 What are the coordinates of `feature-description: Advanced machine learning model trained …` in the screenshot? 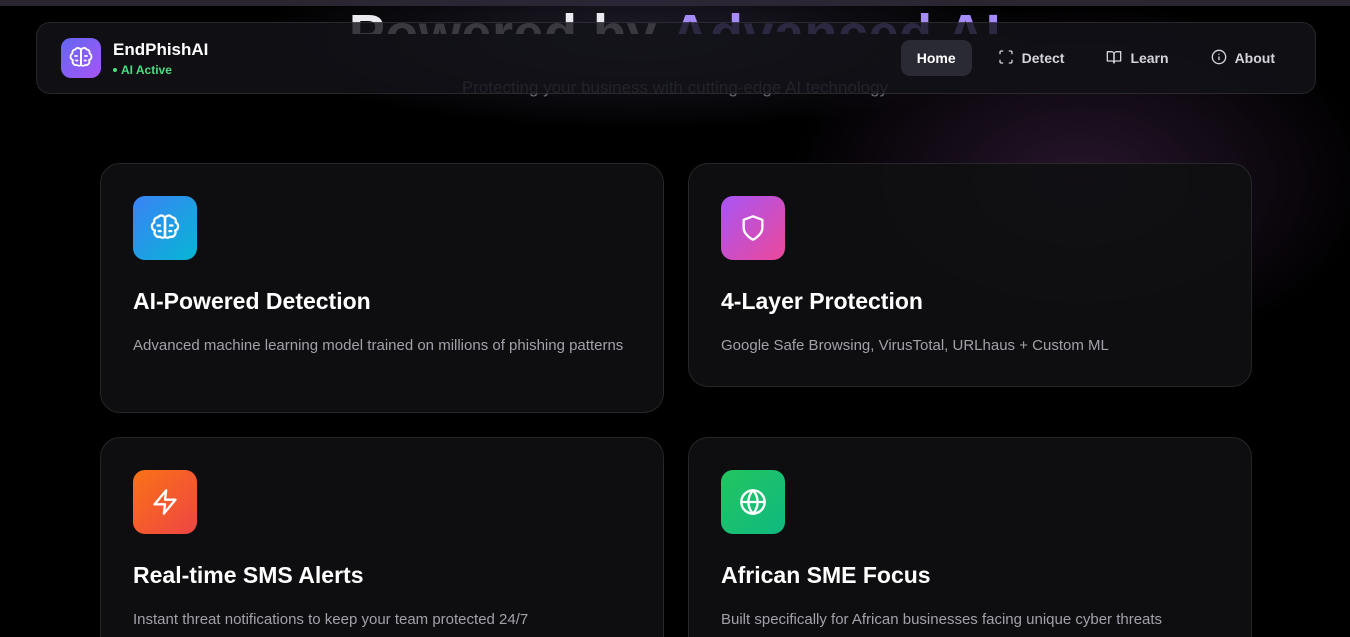 It's located at (378, 345).